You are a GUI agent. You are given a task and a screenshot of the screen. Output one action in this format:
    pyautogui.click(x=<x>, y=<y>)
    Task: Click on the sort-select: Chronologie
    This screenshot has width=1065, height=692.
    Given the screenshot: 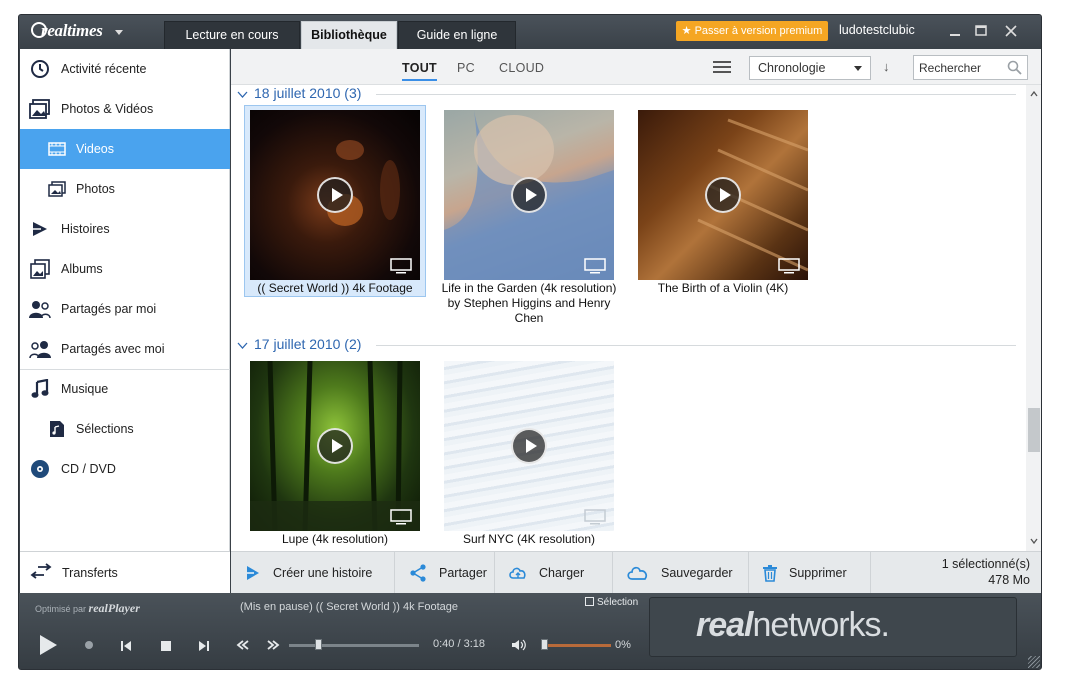 What is the action you would take?
    pyautogui.click(x=810, y=68)
    